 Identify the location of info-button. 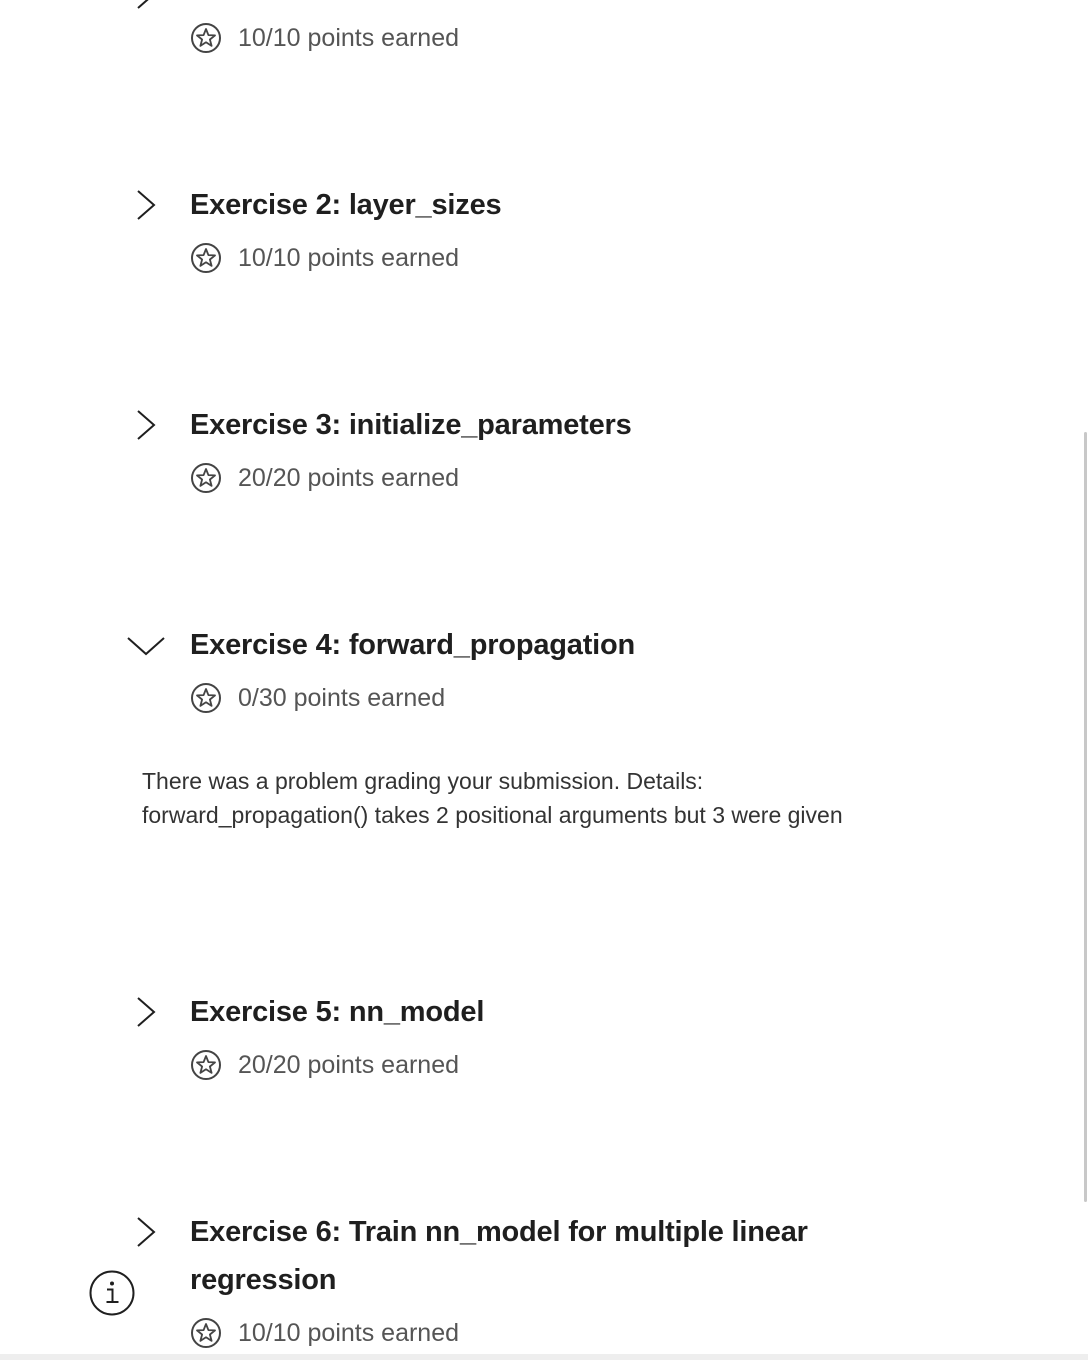
(112, 1293).